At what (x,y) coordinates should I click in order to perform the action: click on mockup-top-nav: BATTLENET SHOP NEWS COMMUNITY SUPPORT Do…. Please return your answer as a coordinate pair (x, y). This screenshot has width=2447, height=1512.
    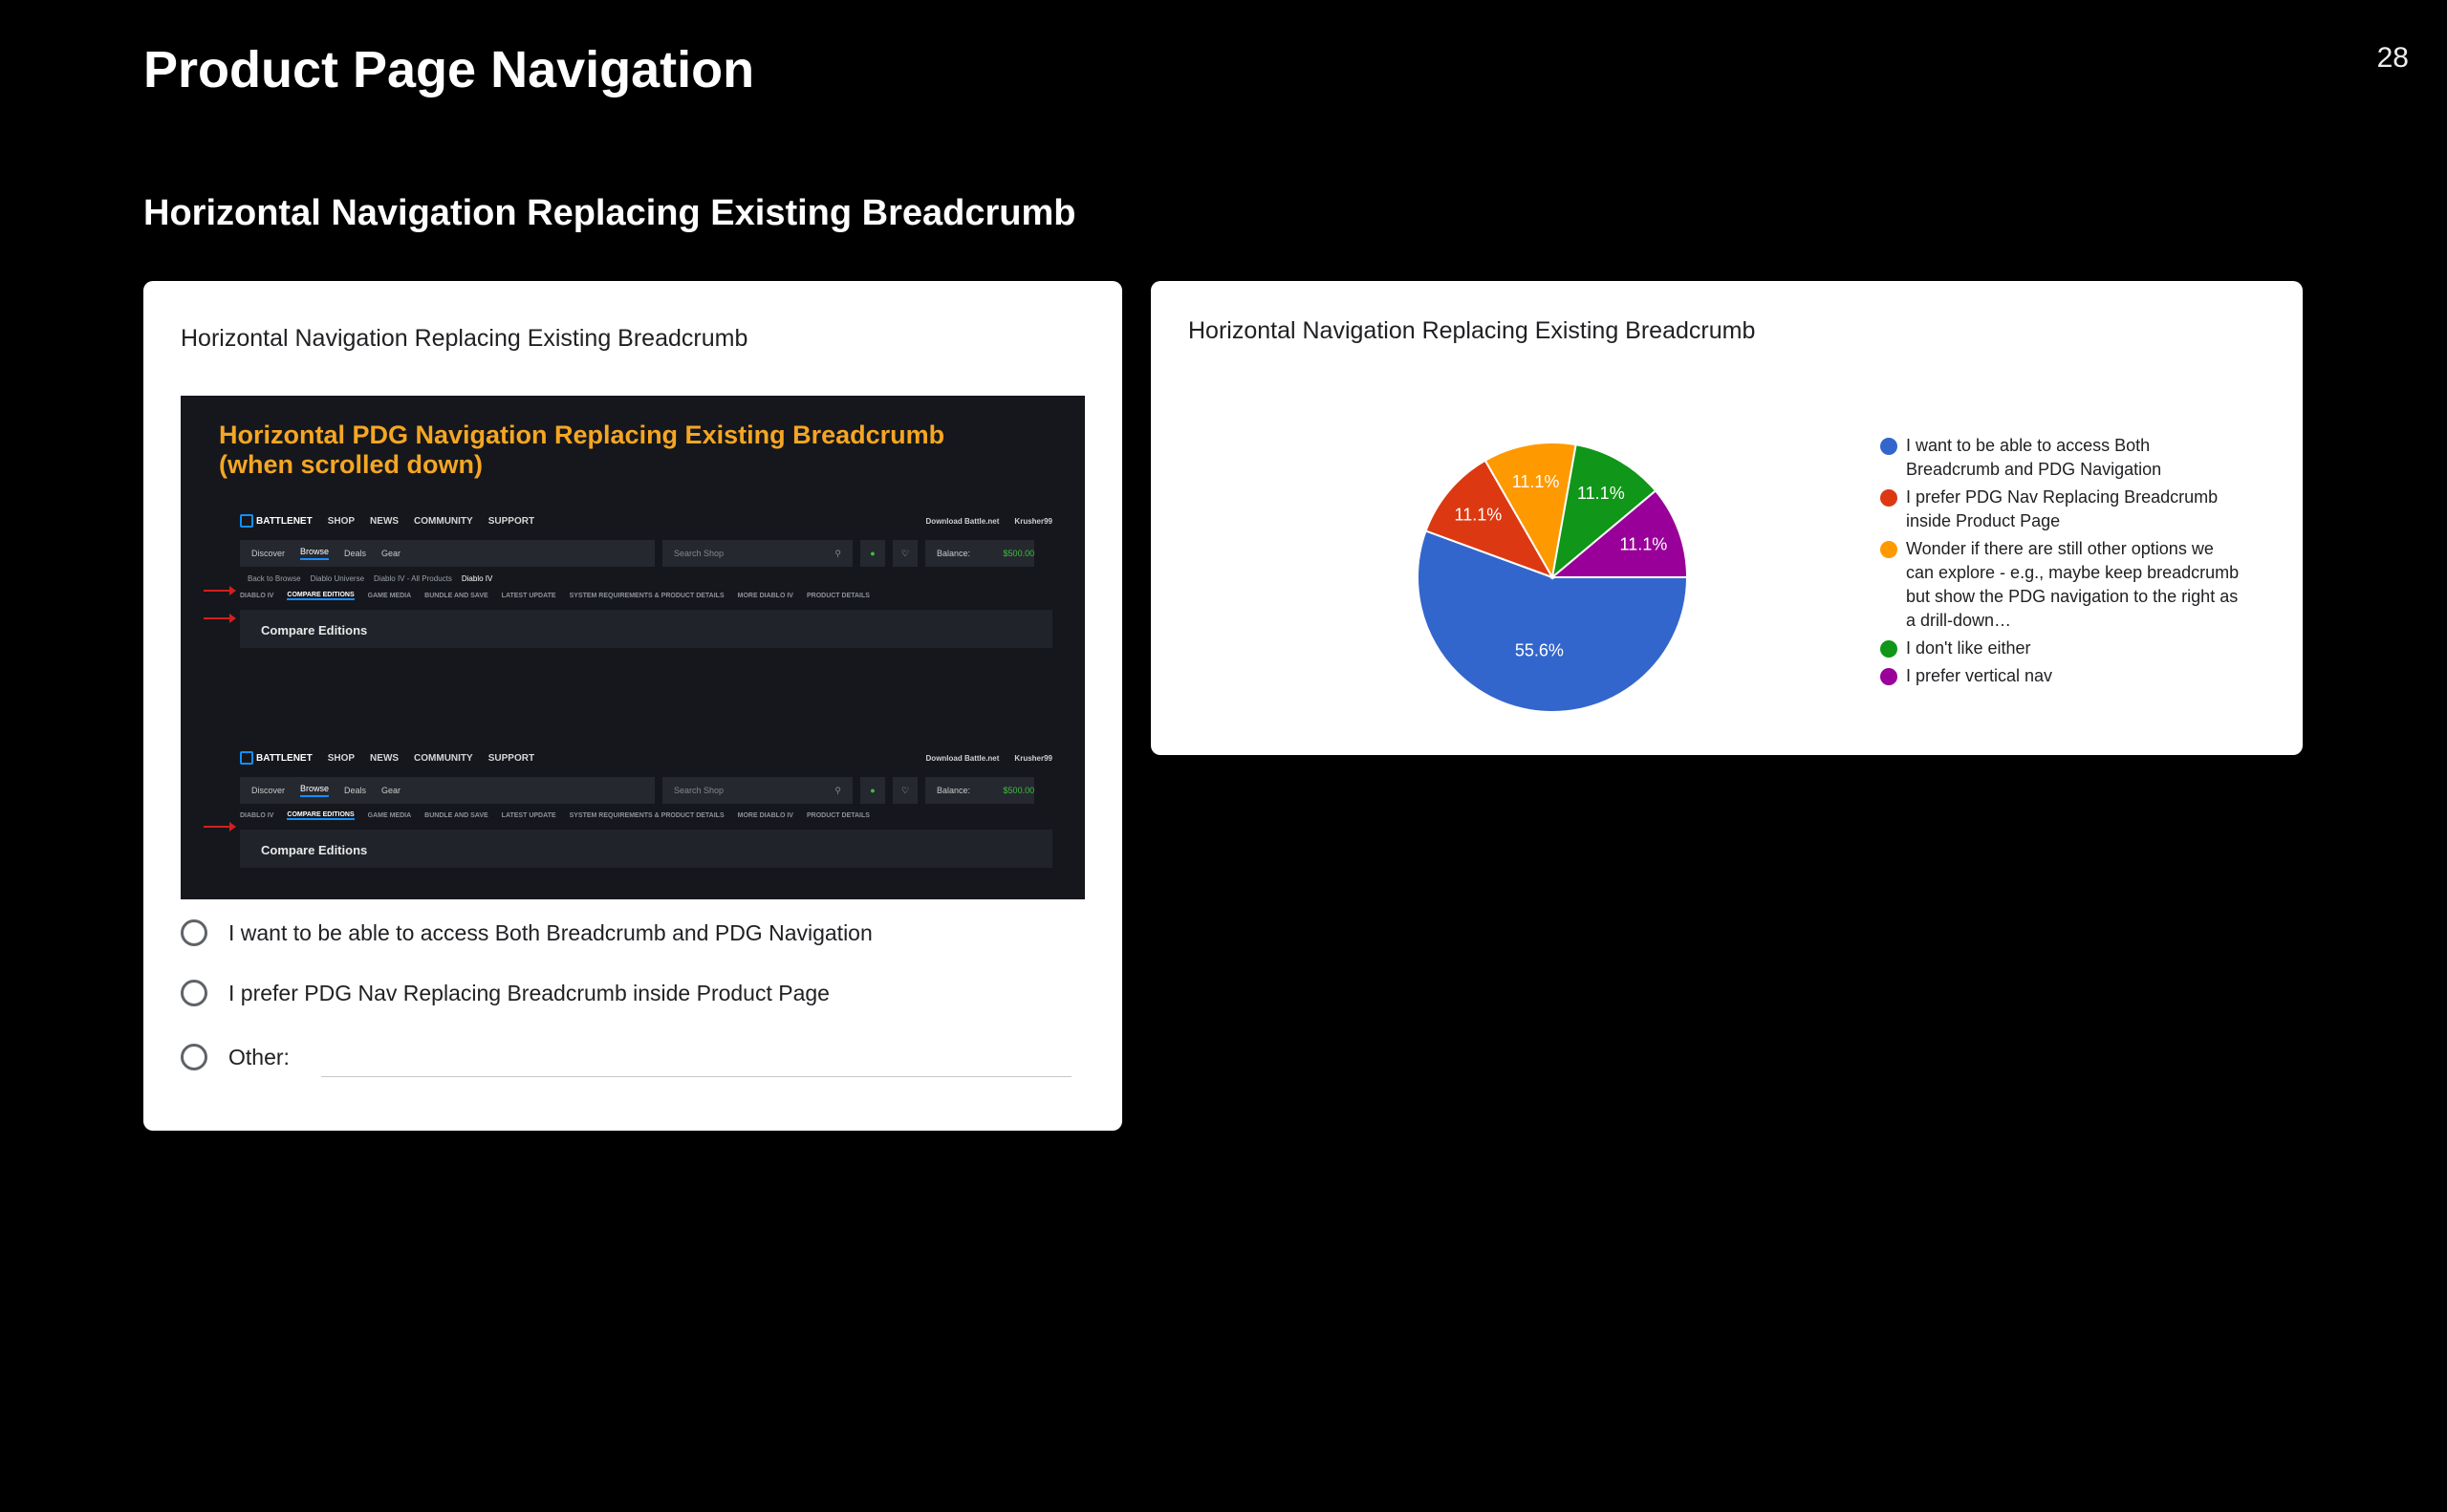
    Looking at the image, I should click on (646, 520).